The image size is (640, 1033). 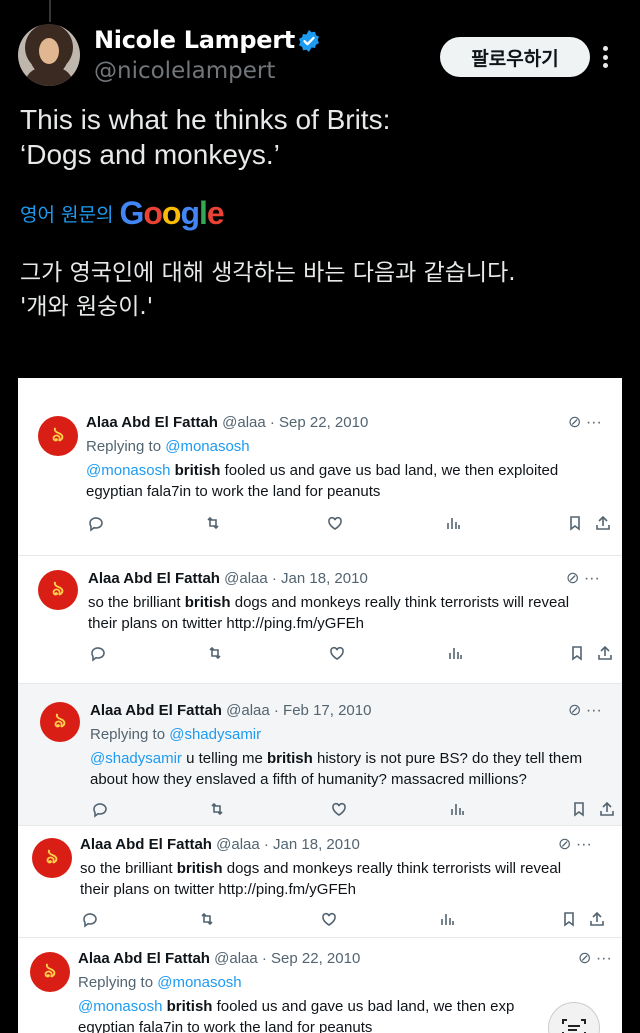 What do you see at coordinates (67, 214) in the screenshot?
I see `translation-label: 영어 원문의` at bounding box center [67, 214].